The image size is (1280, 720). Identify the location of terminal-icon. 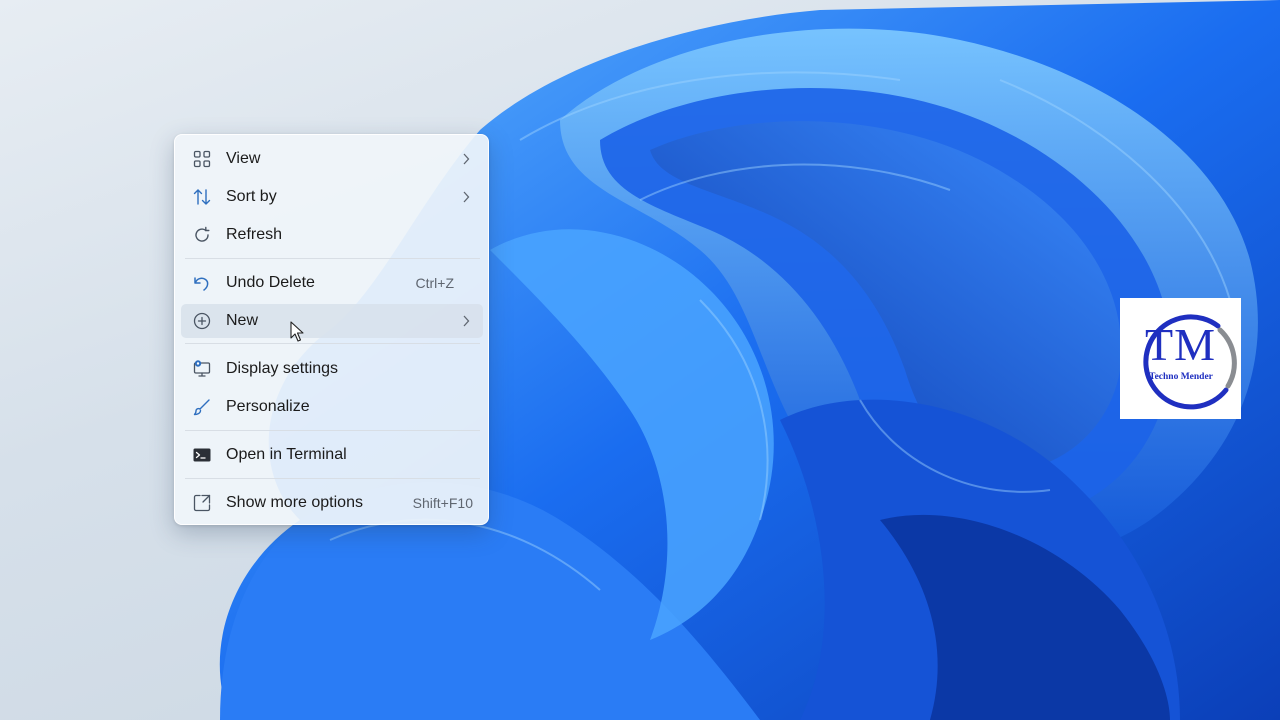
(202, 455).